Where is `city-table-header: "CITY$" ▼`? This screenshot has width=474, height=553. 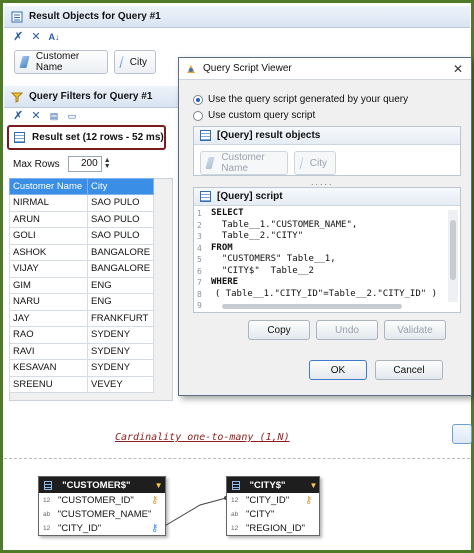 city-table-header: "CITY$" ▼ is located at coordinates (273, 485).